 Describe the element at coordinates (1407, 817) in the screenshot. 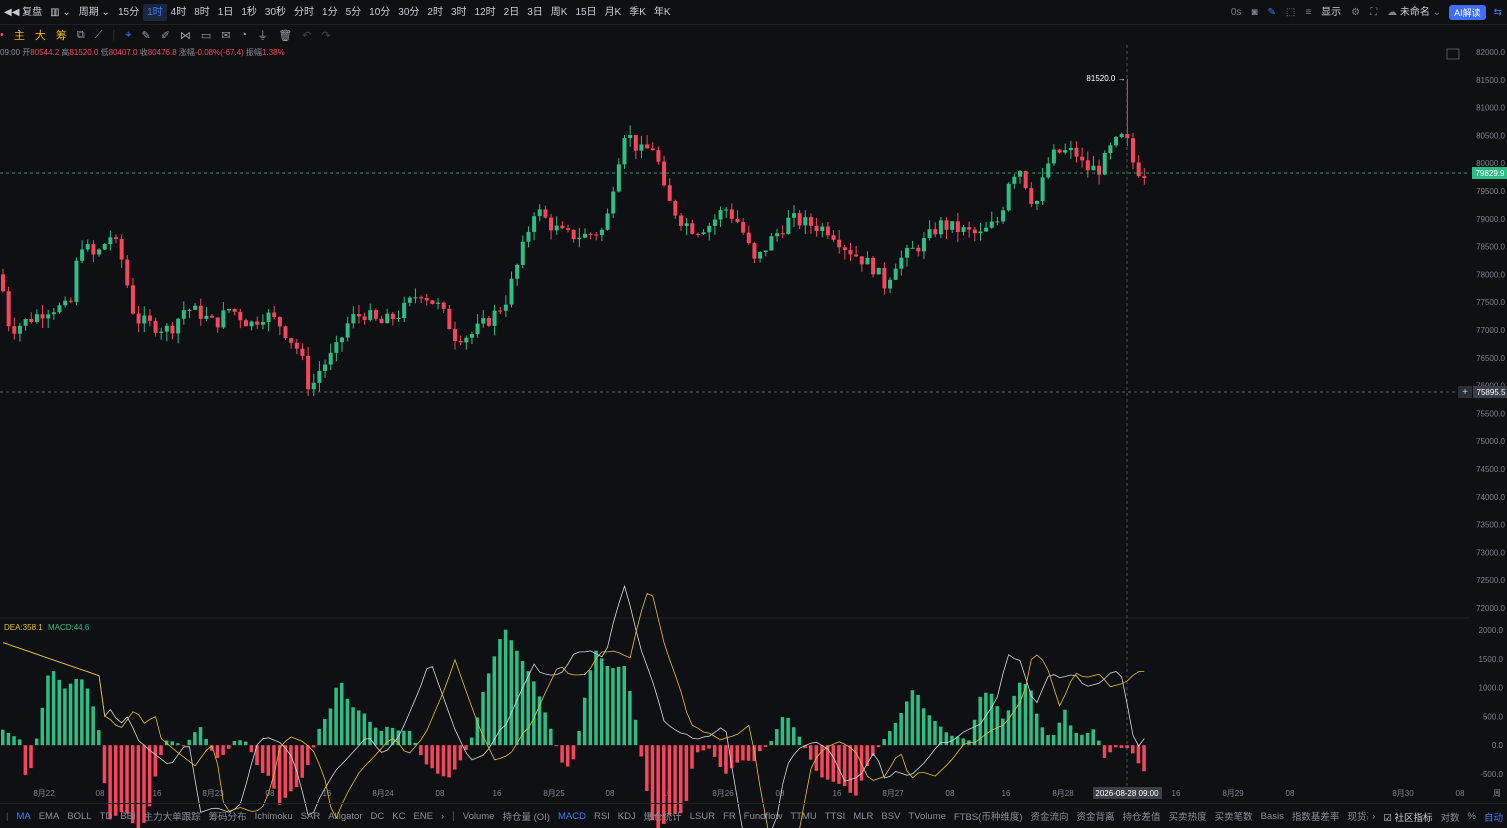

I see `community-indicators-button: ☑ 社区指标` at that location.